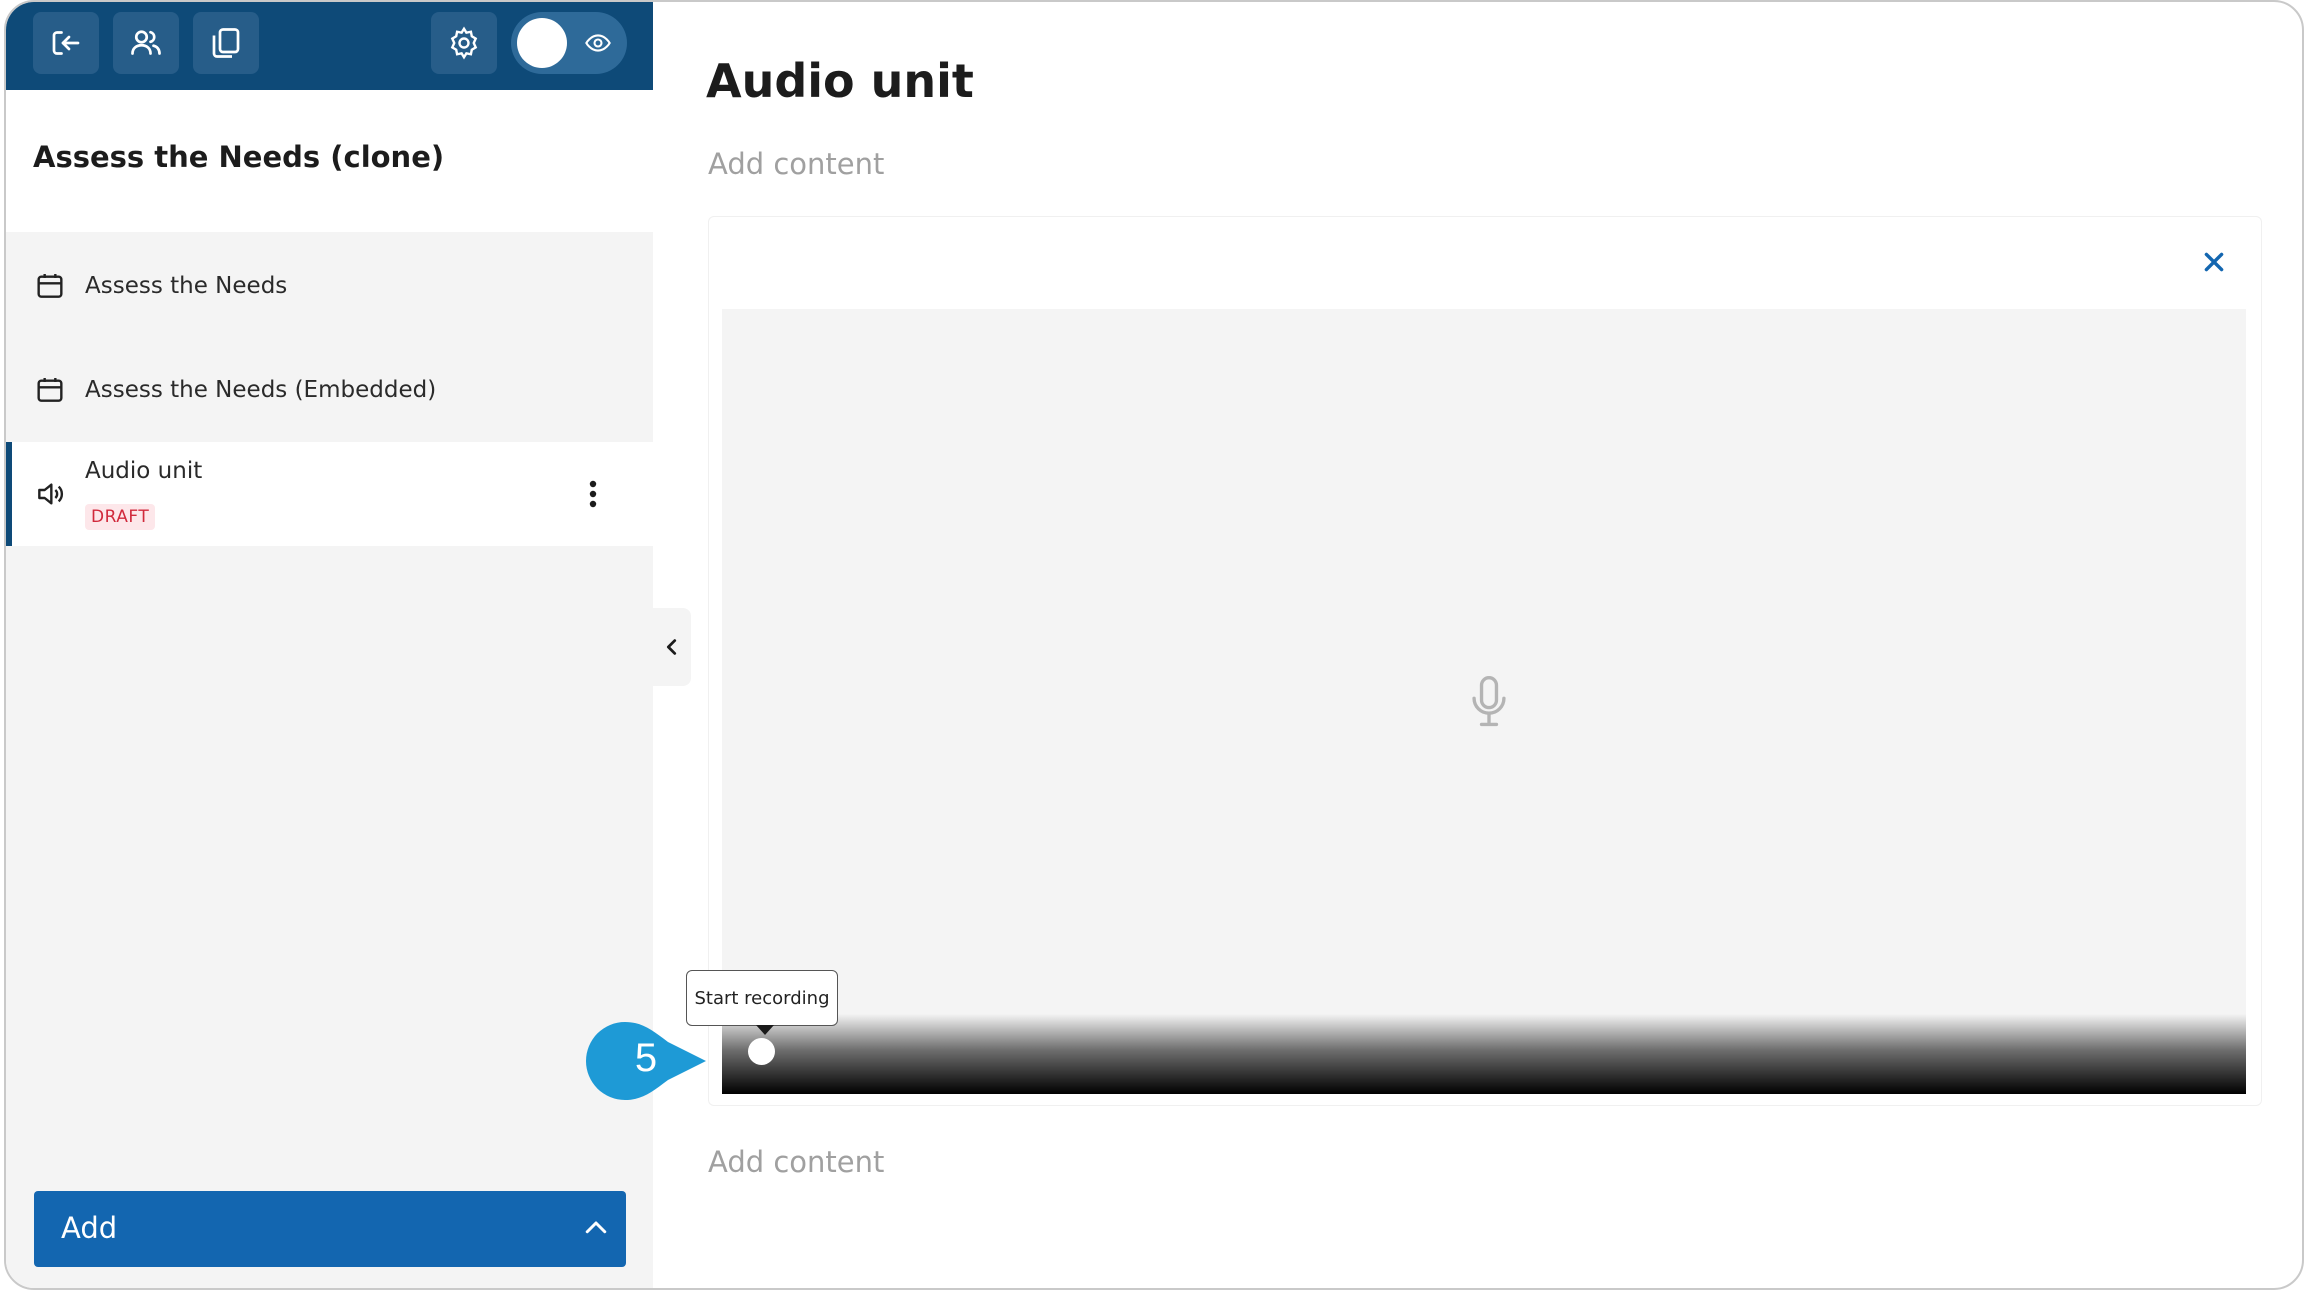 The width and height of the screenshot is (2310, 1297). I want to click on eye-icon, so click(598, 43).